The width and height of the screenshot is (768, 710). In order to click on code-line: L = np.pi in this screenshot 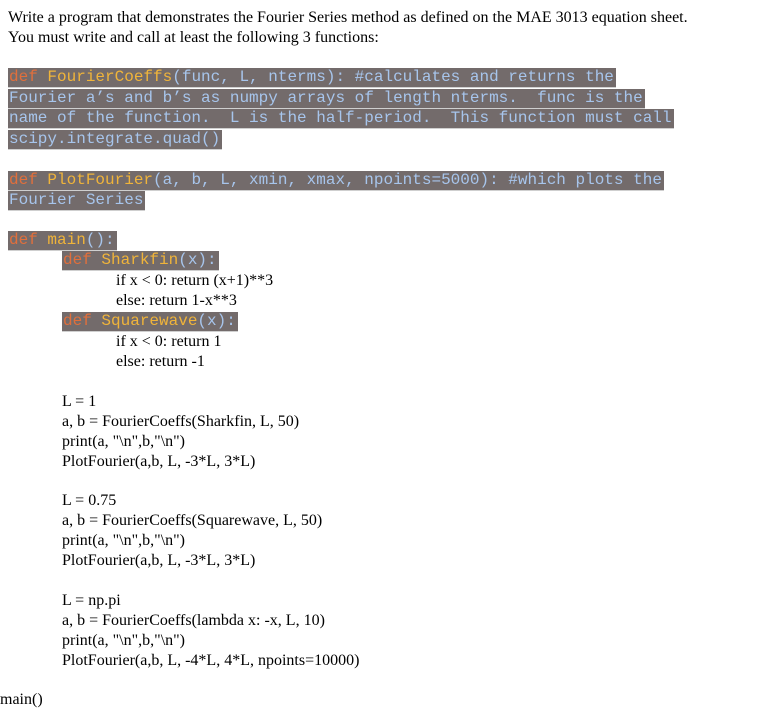, I will do `click(91, 600)`.